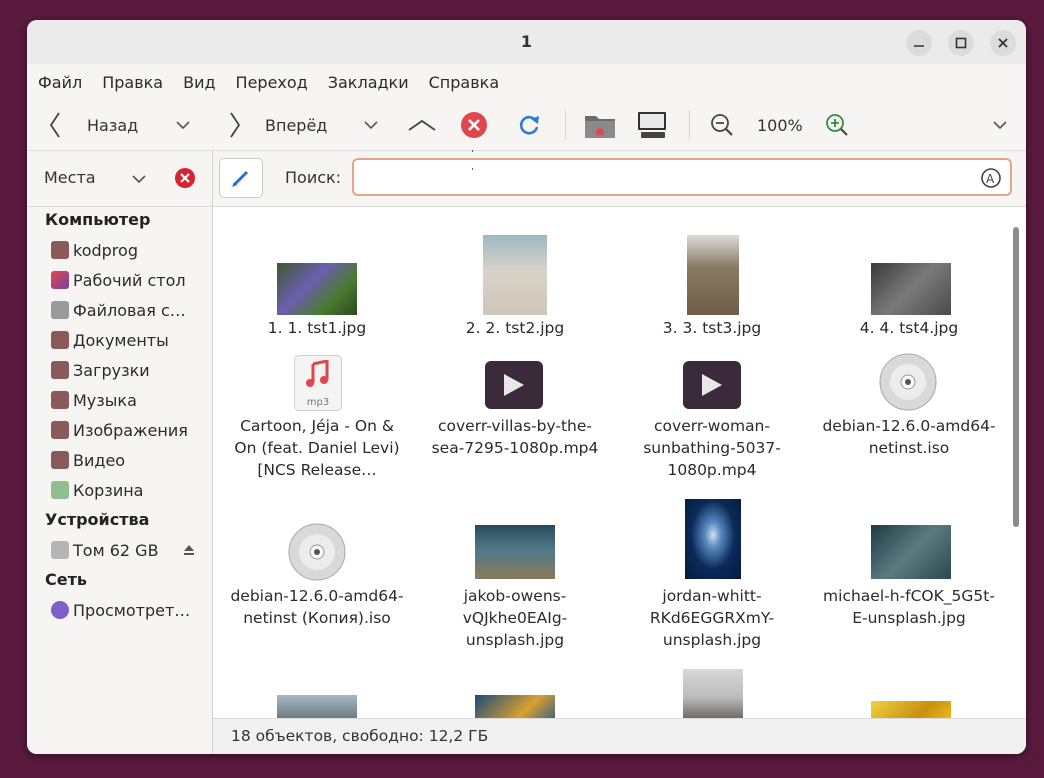 Image resolution: width=1044 pixels, height=778 pixels. What do you see at coordinates (515, 618) in the screenshot?
I see `file-item: jakob-owens-vQJkhe0EAIg-unsplash.jpg` at bounding box center [515, 618].